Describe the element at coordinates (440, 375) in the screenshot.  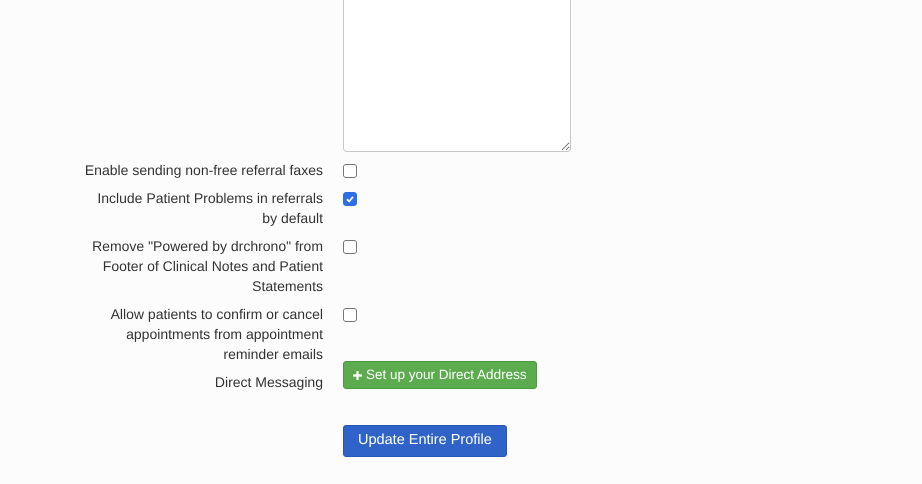
I see `direct-address-button: Set up your Direct Address` at that location.